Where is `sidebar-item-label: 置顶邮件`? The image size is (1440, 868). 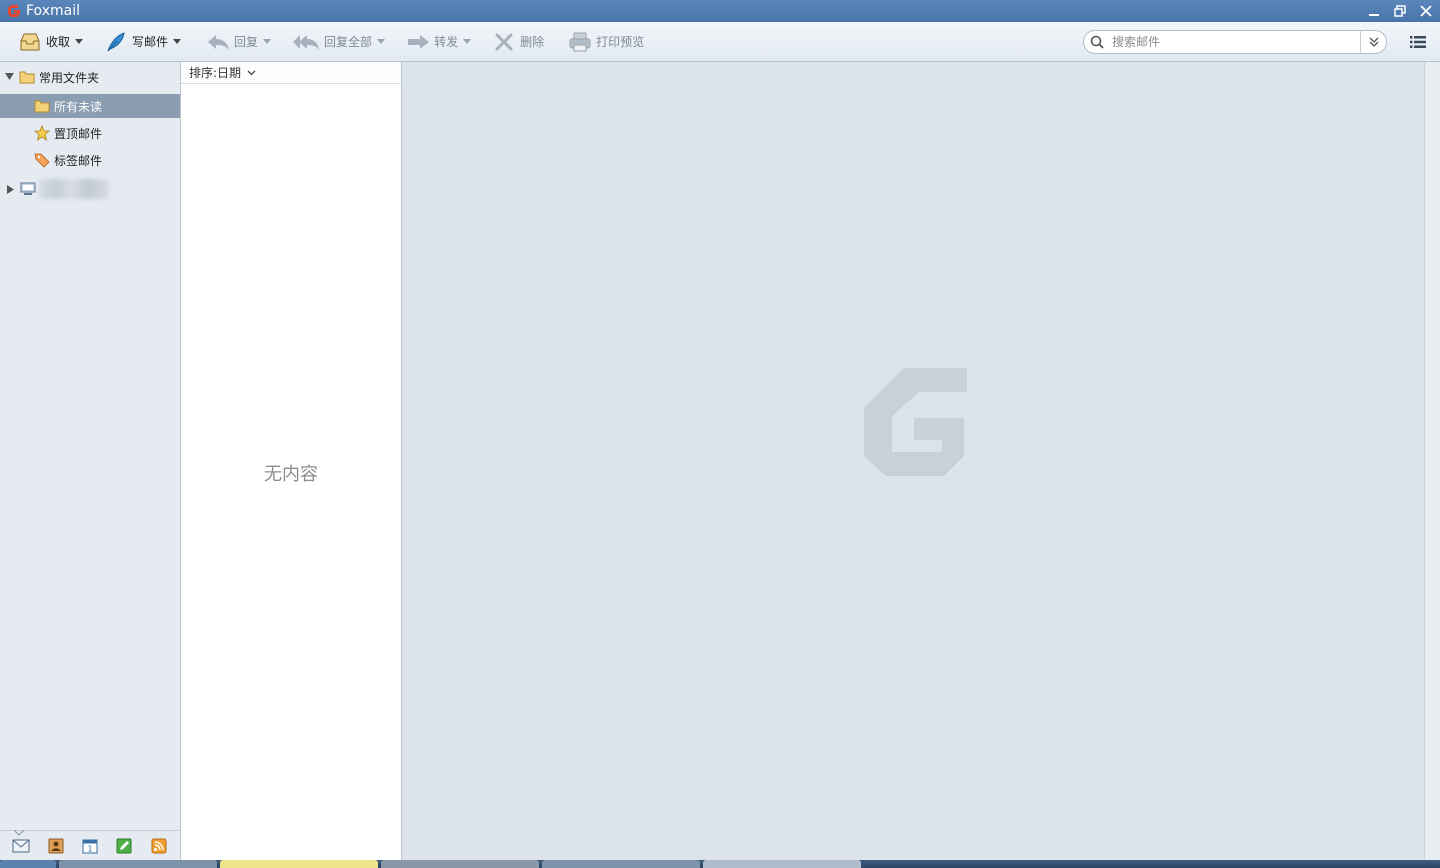 sidebar-item-label: 置顶邮件 is located at coordinates (78, 133).